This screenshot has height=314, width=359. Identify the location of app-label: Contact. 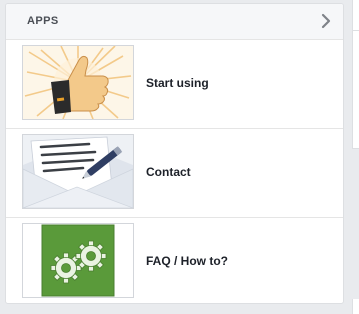
(168, 172).